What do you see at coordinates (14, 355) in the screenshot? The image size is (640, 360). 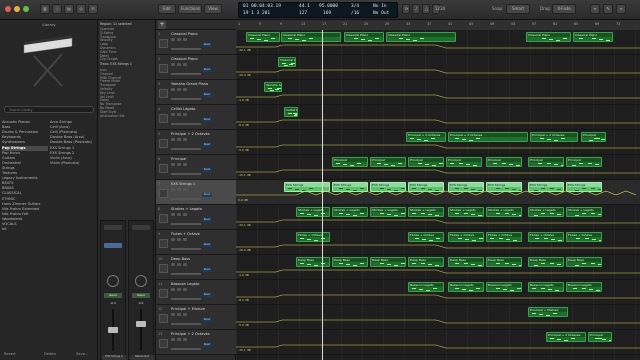 I see `revert-button: Revert` at bounding box center [14, 355].